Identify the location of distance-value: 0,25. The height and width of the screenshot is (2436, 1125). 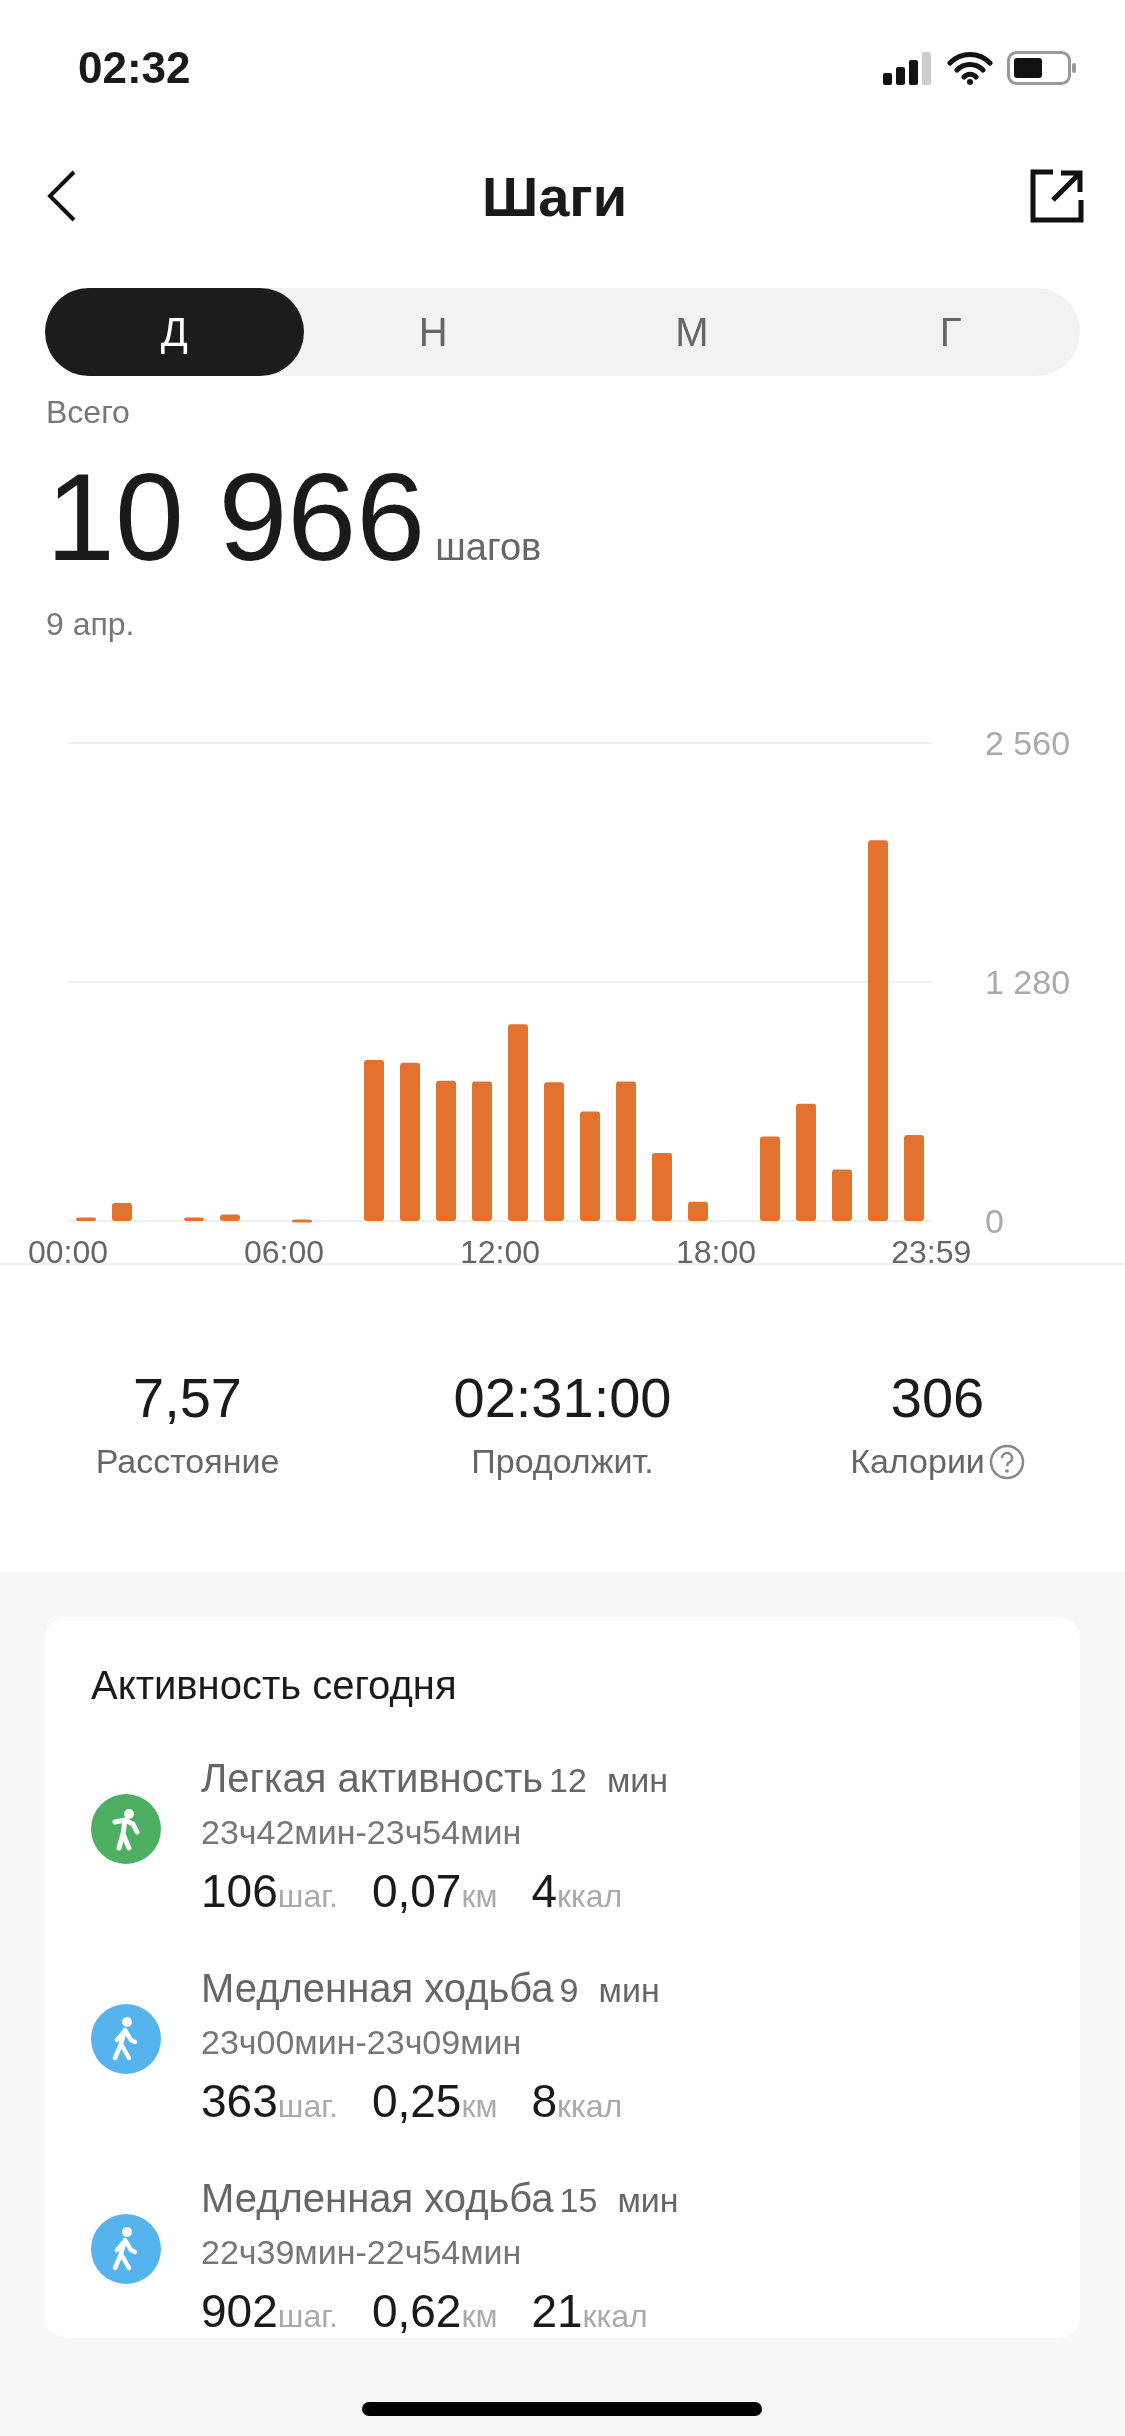
(416, 2101).